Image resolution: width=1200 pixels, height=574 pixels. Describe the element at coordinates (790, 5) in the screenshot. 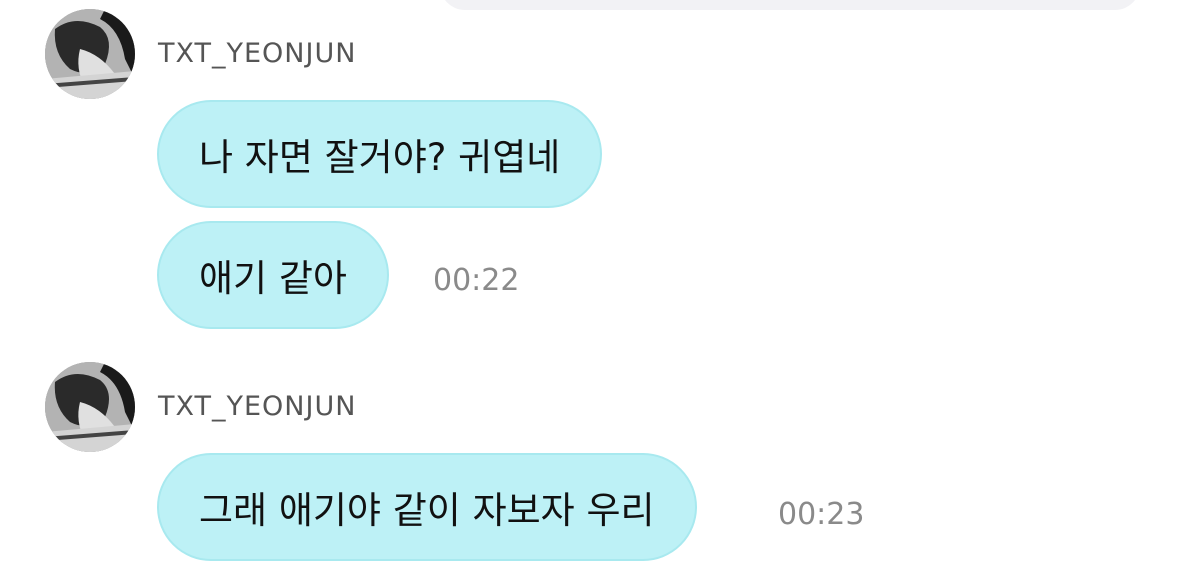

I see `previous-message-bubble` at that location.